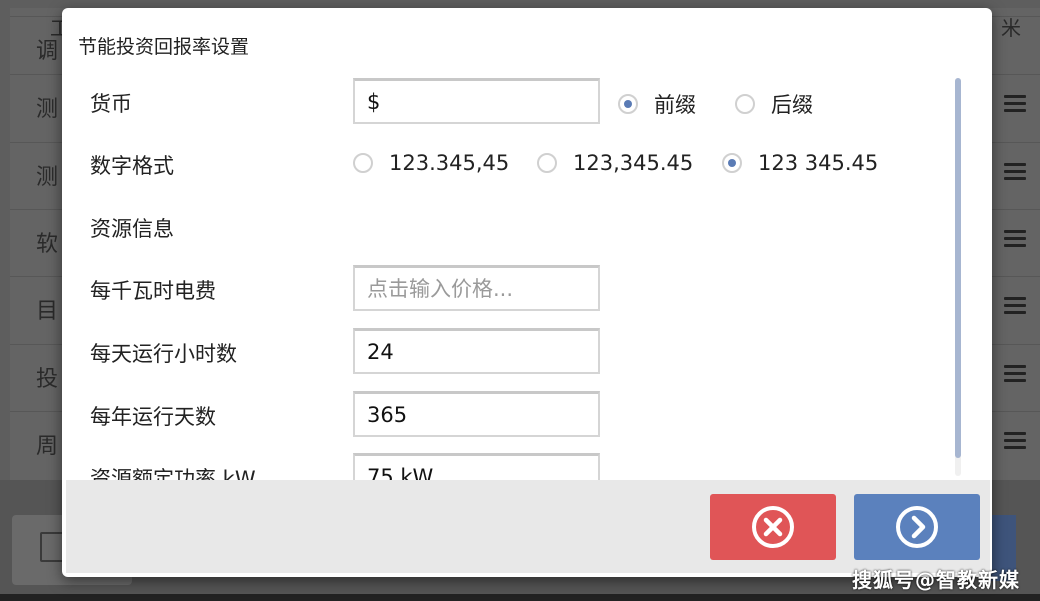  Describe the element at coordinates (47, 446) in the screenshot. I see `background-row-label: 周` at that location.